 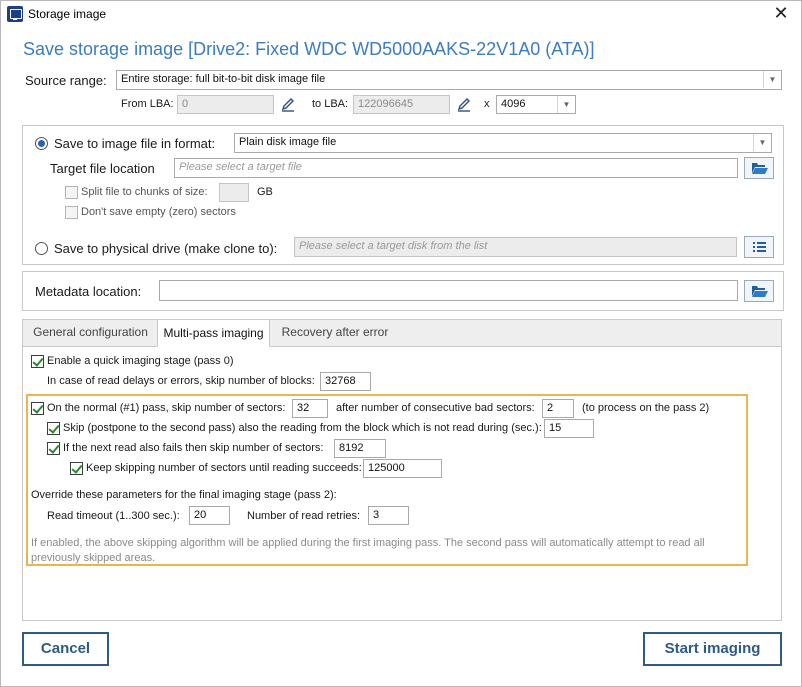 I want to click on save-to-drive-radio, so click(x=41, y=248).